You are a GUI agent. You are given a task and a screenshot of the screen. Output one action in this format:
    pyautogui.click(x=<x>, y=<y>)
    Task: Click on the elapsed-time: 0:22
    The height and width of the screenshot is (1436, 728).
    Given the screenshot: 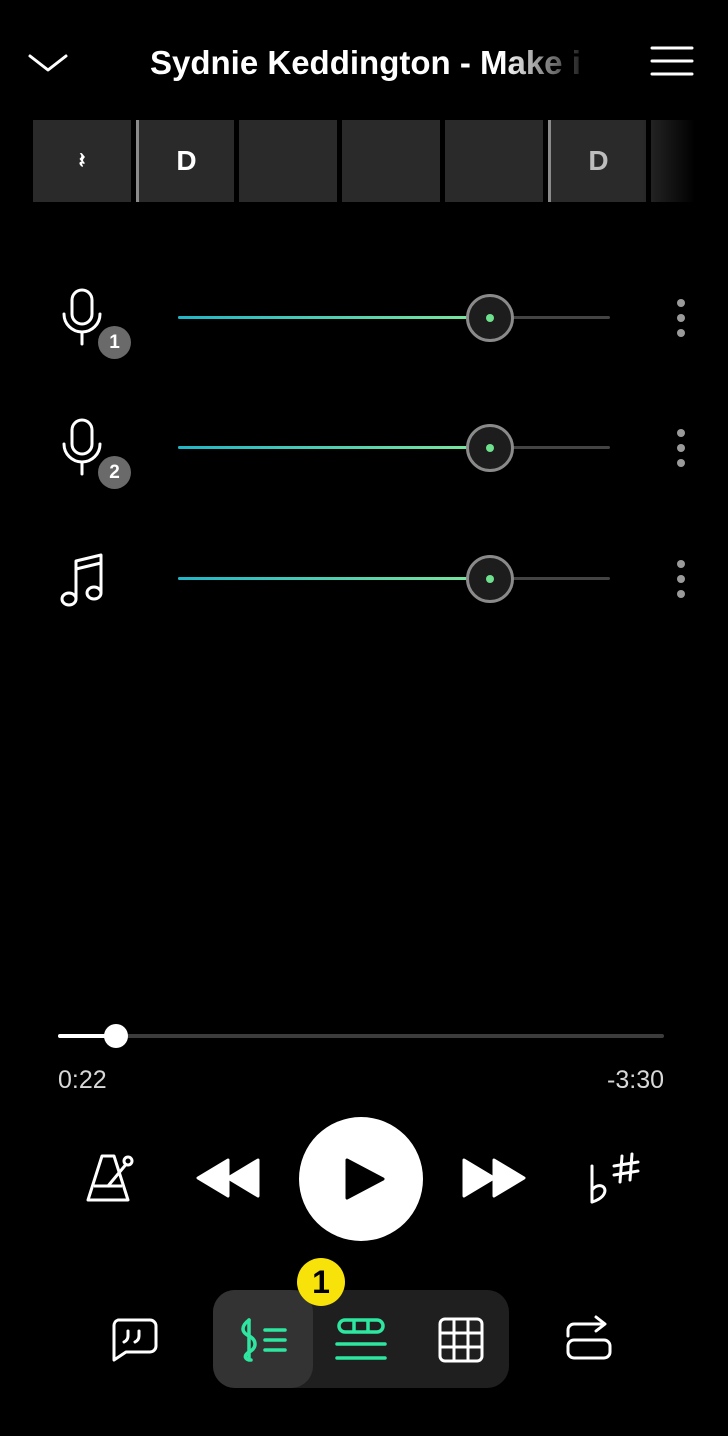 What is the action you would take?
    pyautogui.click(x=82, y=1080)
    